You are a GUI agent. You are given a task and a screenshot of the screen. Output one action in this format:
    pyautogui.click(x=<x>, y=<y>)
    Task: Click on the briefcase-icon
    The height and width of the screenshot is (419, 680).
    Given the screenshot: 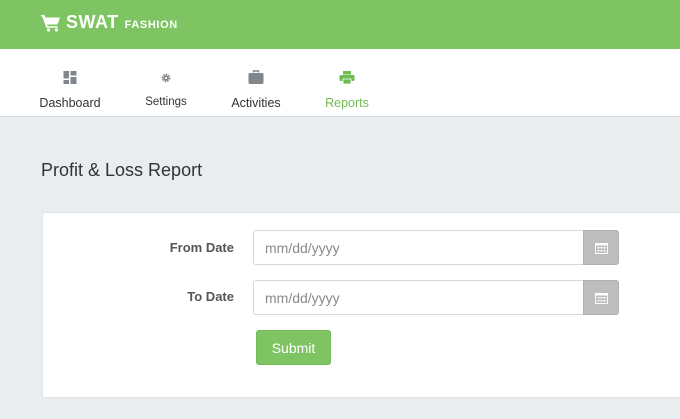 What is the action you would take?
    pyautogui.click(x=256, y=77)
    